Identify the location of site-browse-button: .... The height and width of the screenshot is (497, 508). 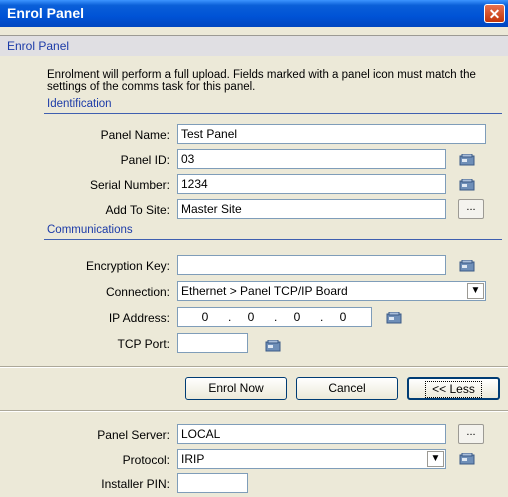
(471, 209).